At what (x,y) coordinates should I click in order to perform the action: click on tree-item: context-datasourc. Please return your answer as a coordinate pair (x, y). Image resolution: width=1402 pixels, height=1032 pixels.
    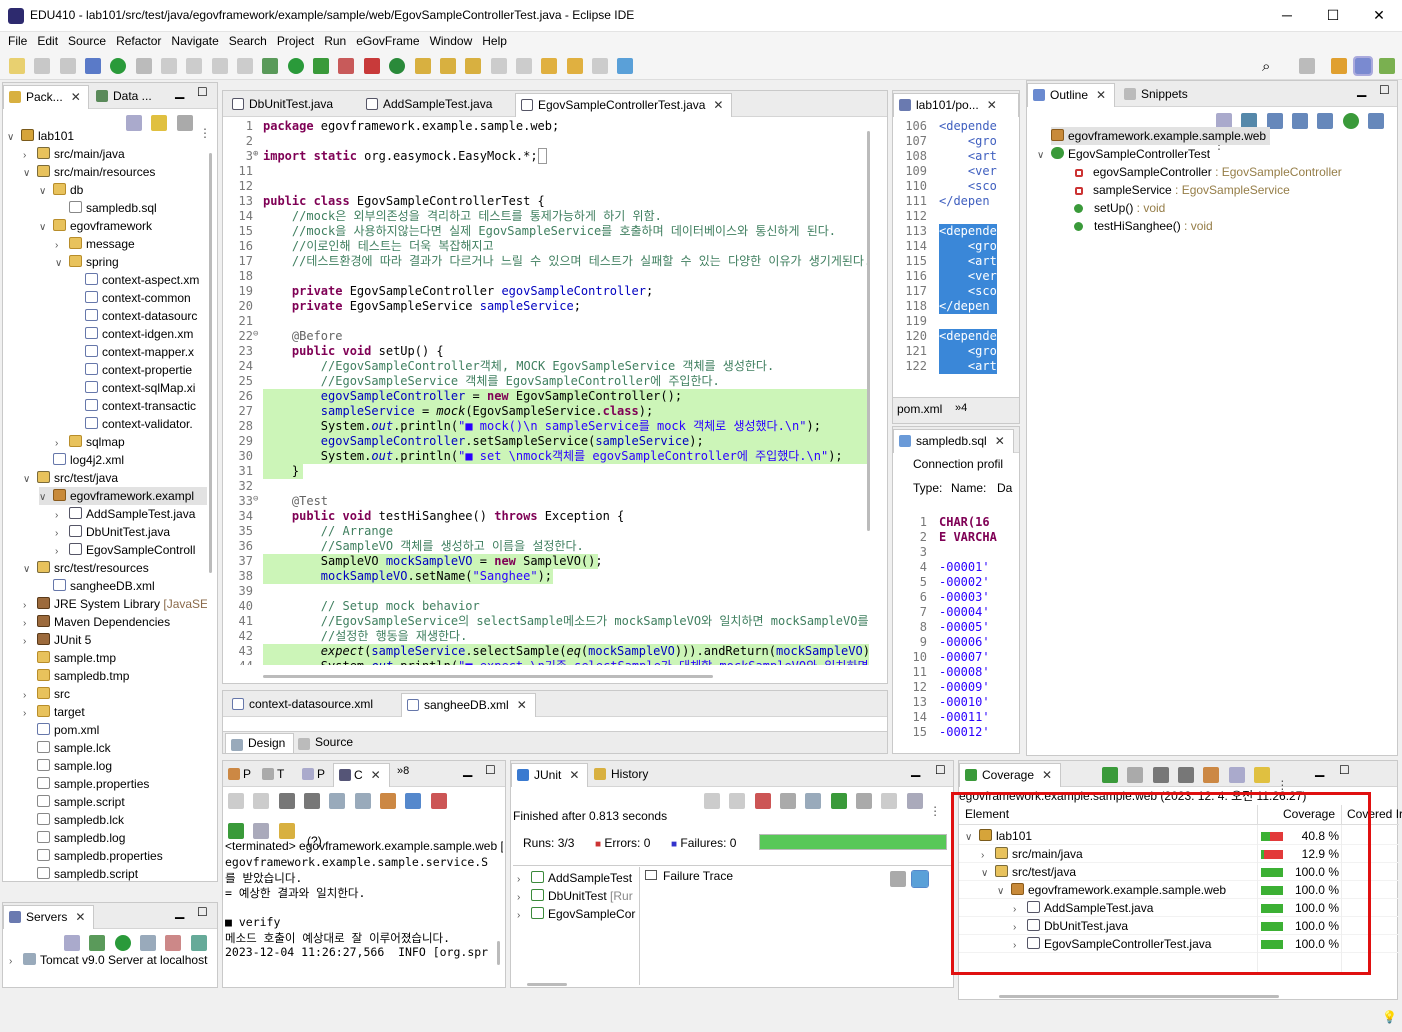
    Looking at the image, I should click on (134, 316).